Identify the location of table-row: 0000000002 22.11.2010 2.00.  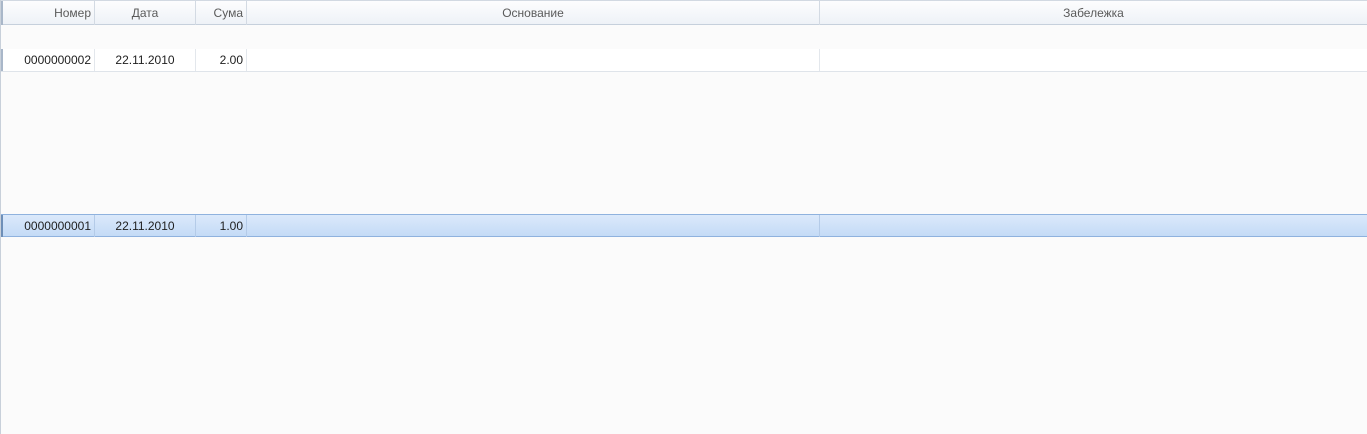
(684, 60).